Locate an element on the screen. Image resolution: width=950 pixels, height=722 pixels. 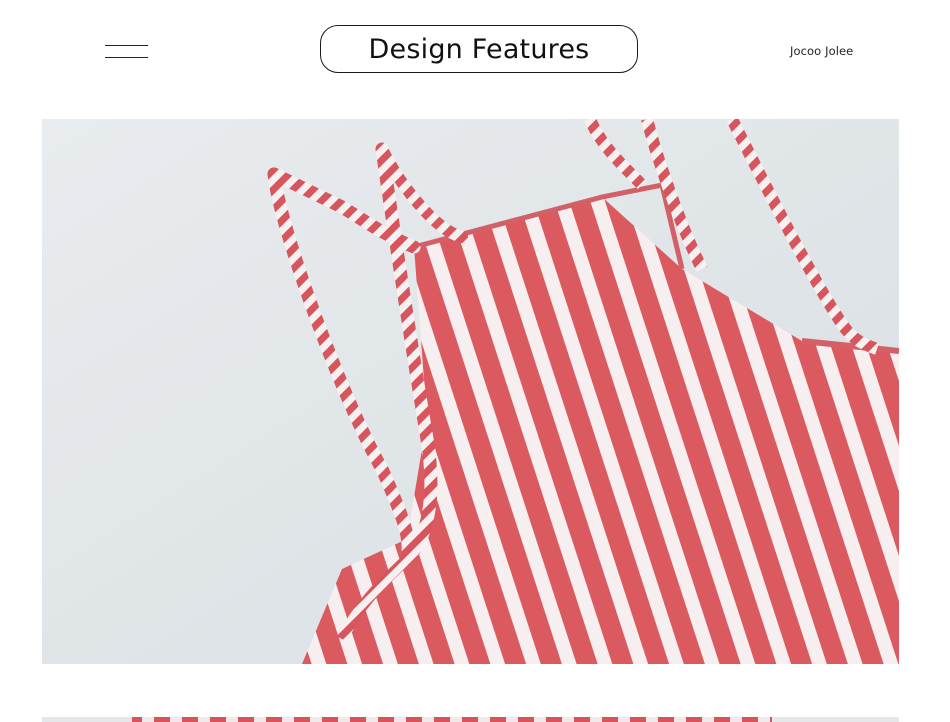
menu-icon is located at coordinates (126, 52).